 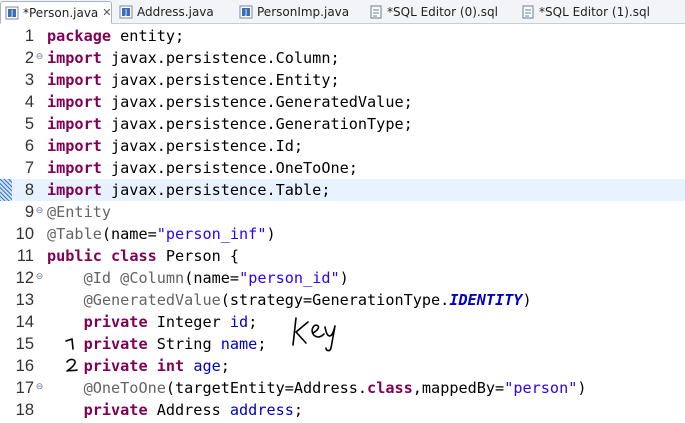 What do you see at coordinates (97, 278) in the screenshot?
I see `code-token: @Id` at bounding box center [97, 278].